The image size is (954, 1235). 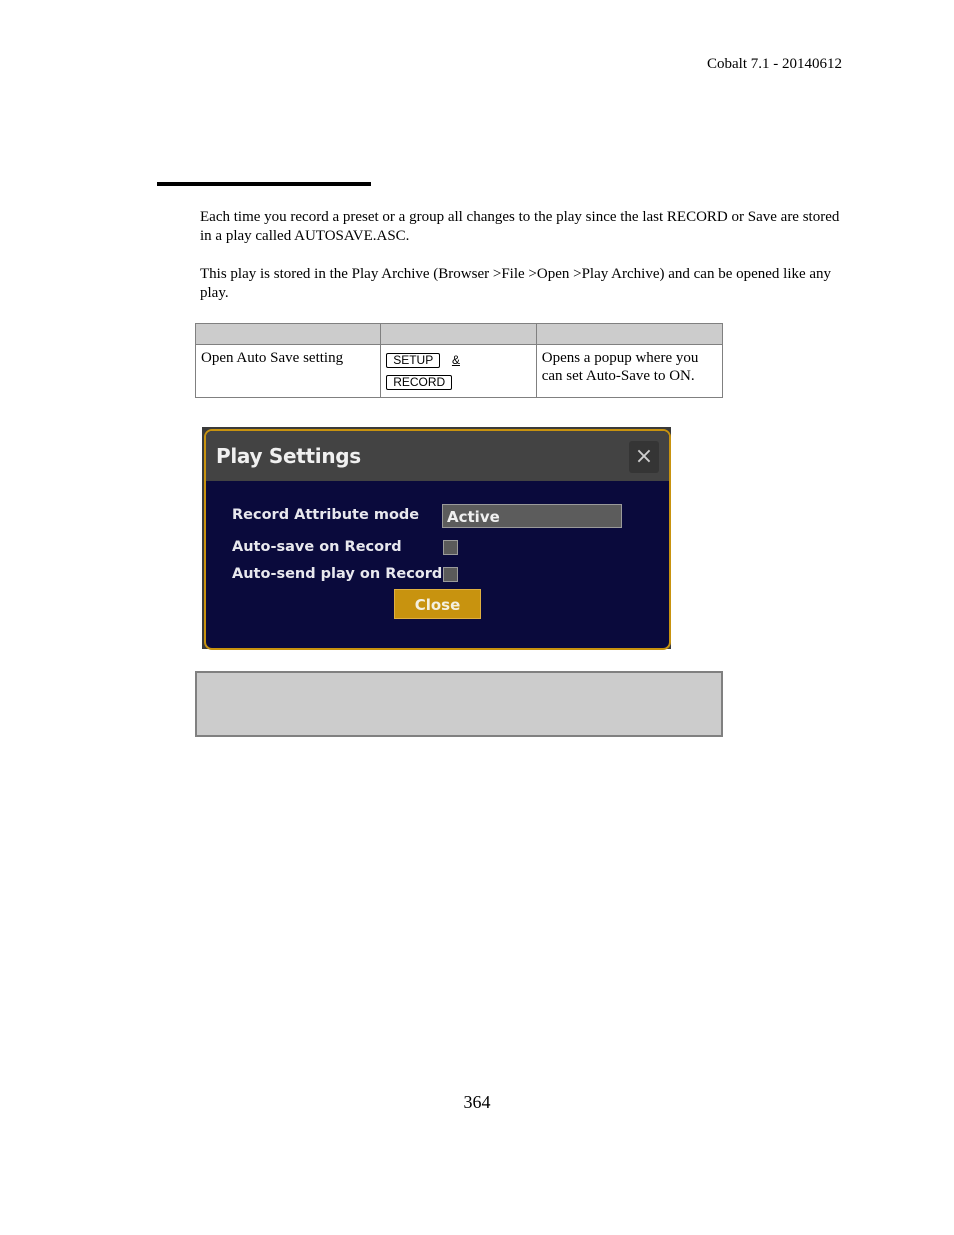 What do you see at coordinates (437, 456) in the screenshot?
I see `dialog-titlebar: Play Settings ×` at bounding box center [437, 456].